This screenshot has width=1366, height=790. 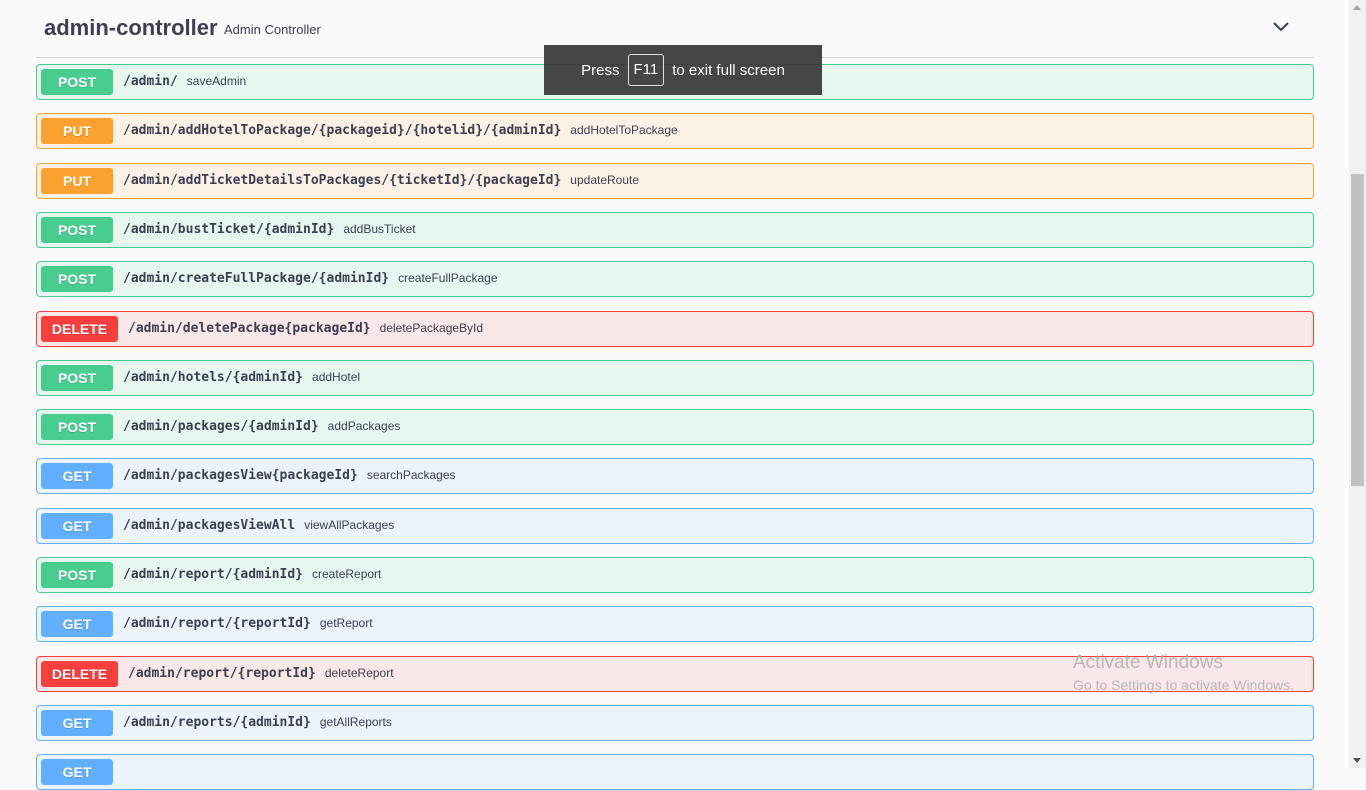 What do you see at coordinates (240, 475) in the screenshot?
I see `operation-path-text: /admin/packagesView{packageId}` at bounding box center [240, 475].